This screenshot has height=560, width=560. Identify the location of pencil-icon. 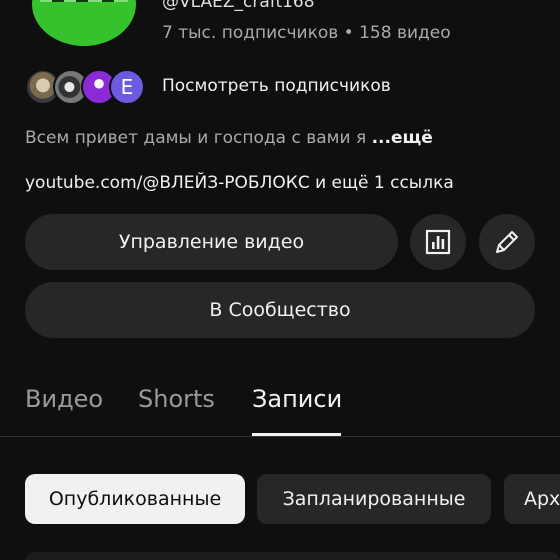
(507, 242).